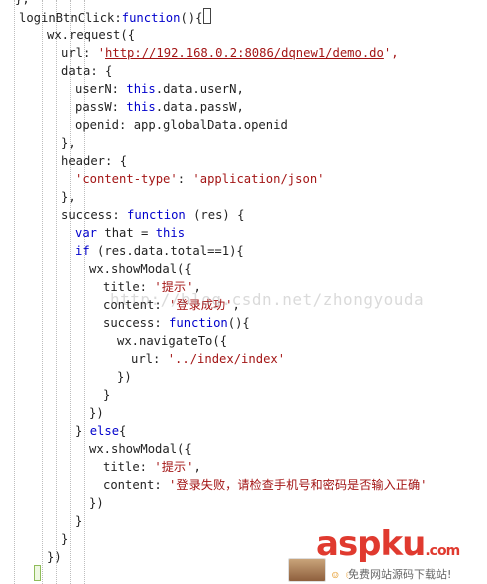 This screenshot has height=584, width=487. Describe the element at coordinates (152, 467) in the screenshot. I see `code-line: title: '提示',` at that location.